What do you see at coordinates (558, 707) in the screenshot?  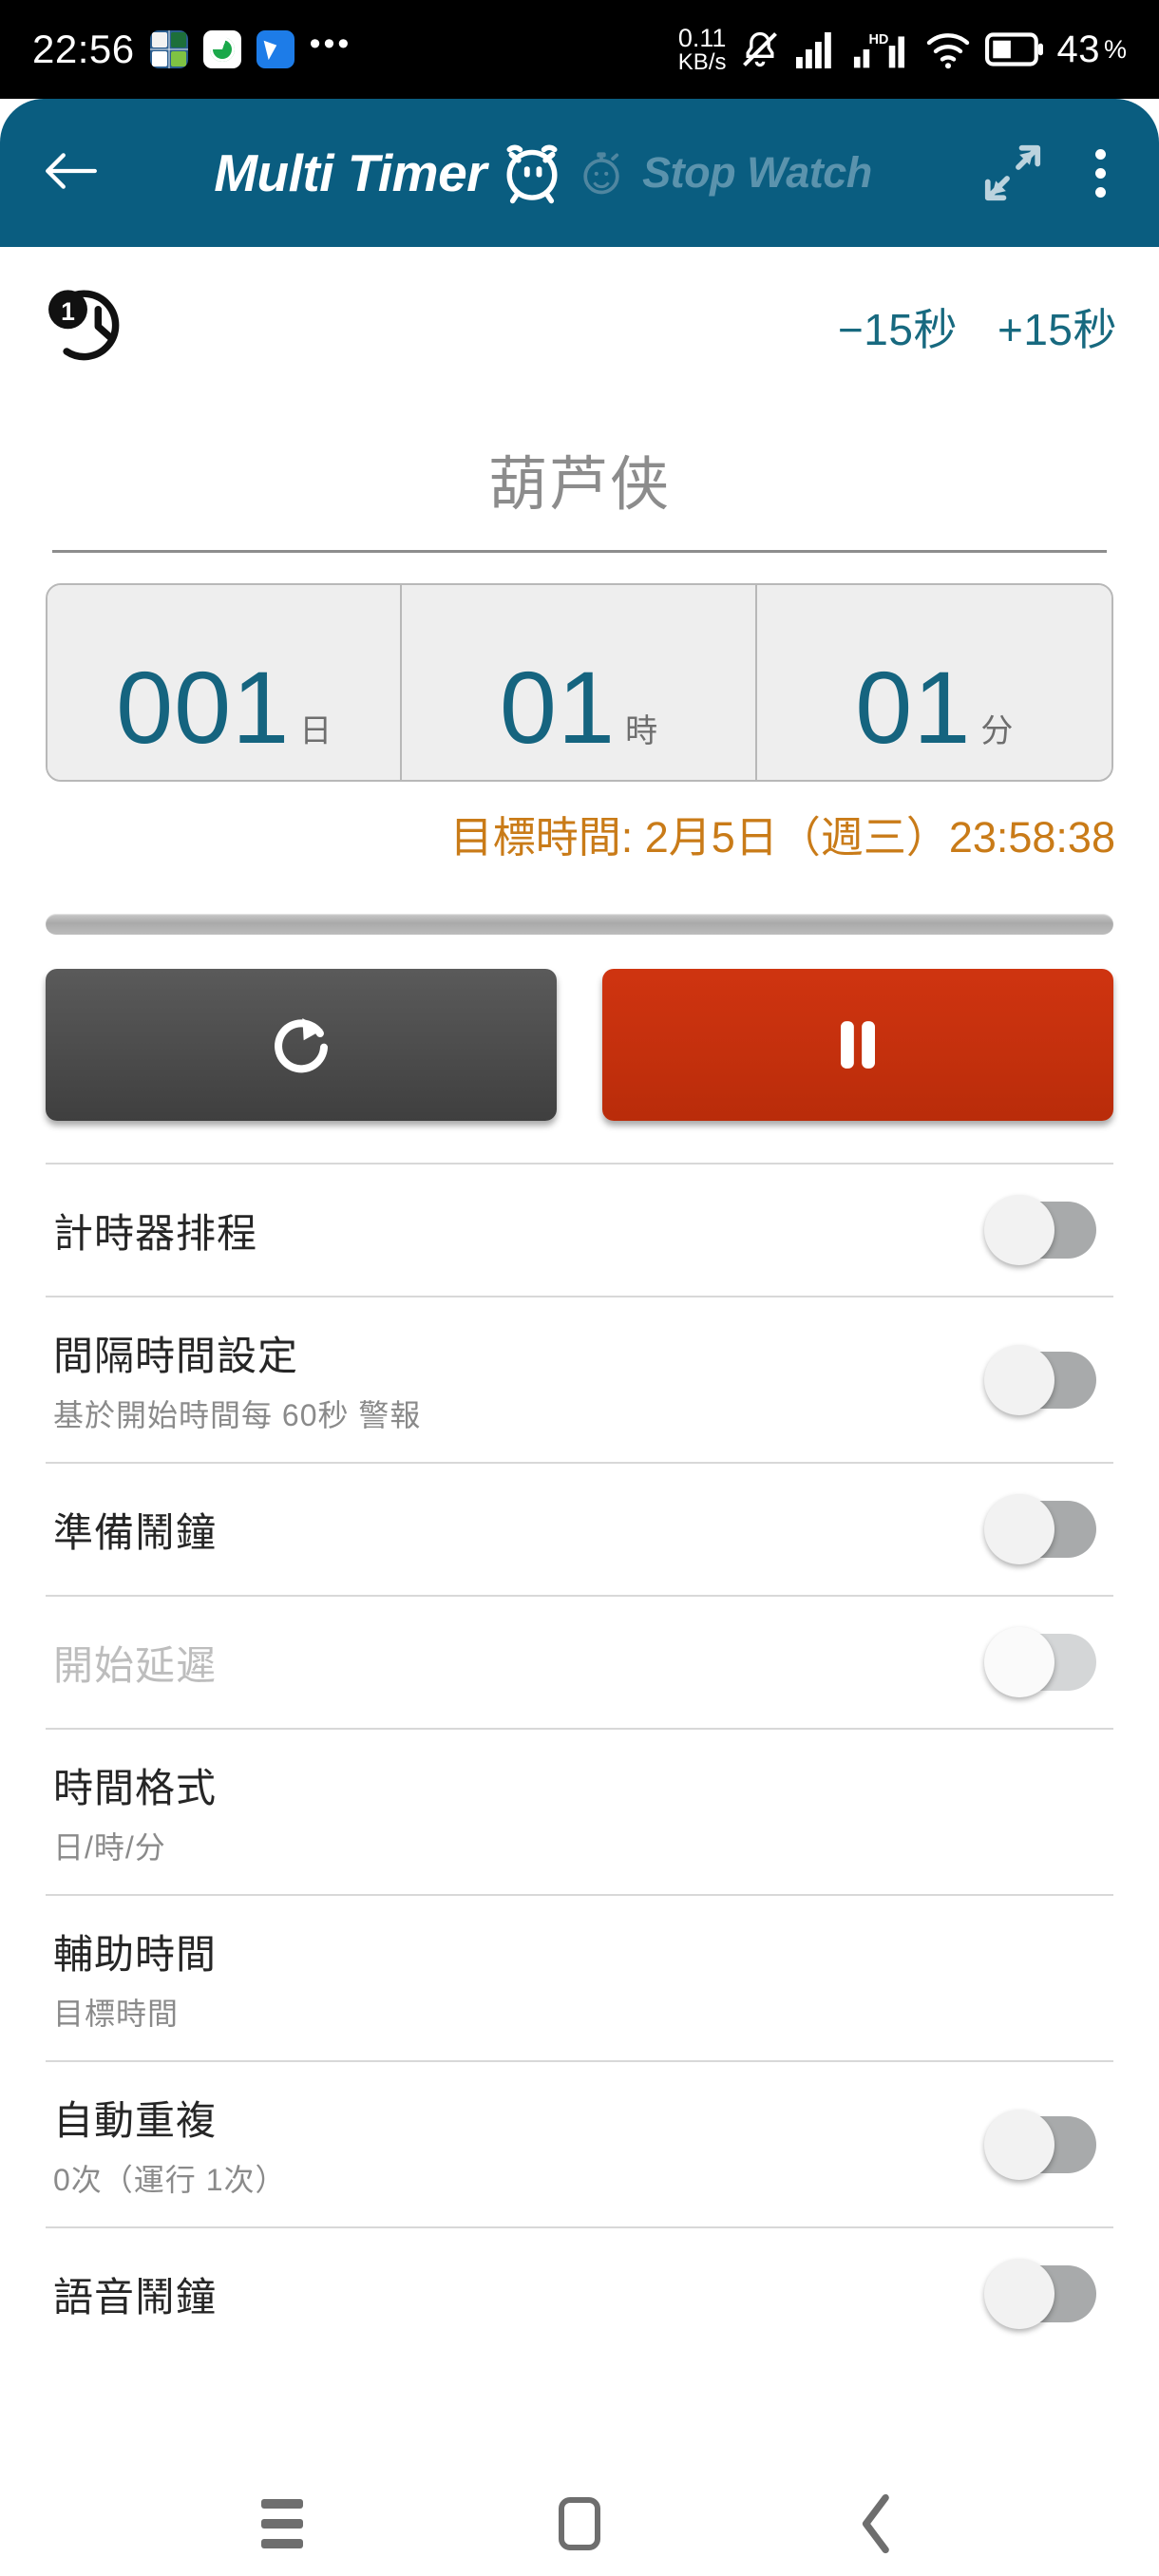 I see `timer-hours-value: 01` at bounding box center [558, 707].